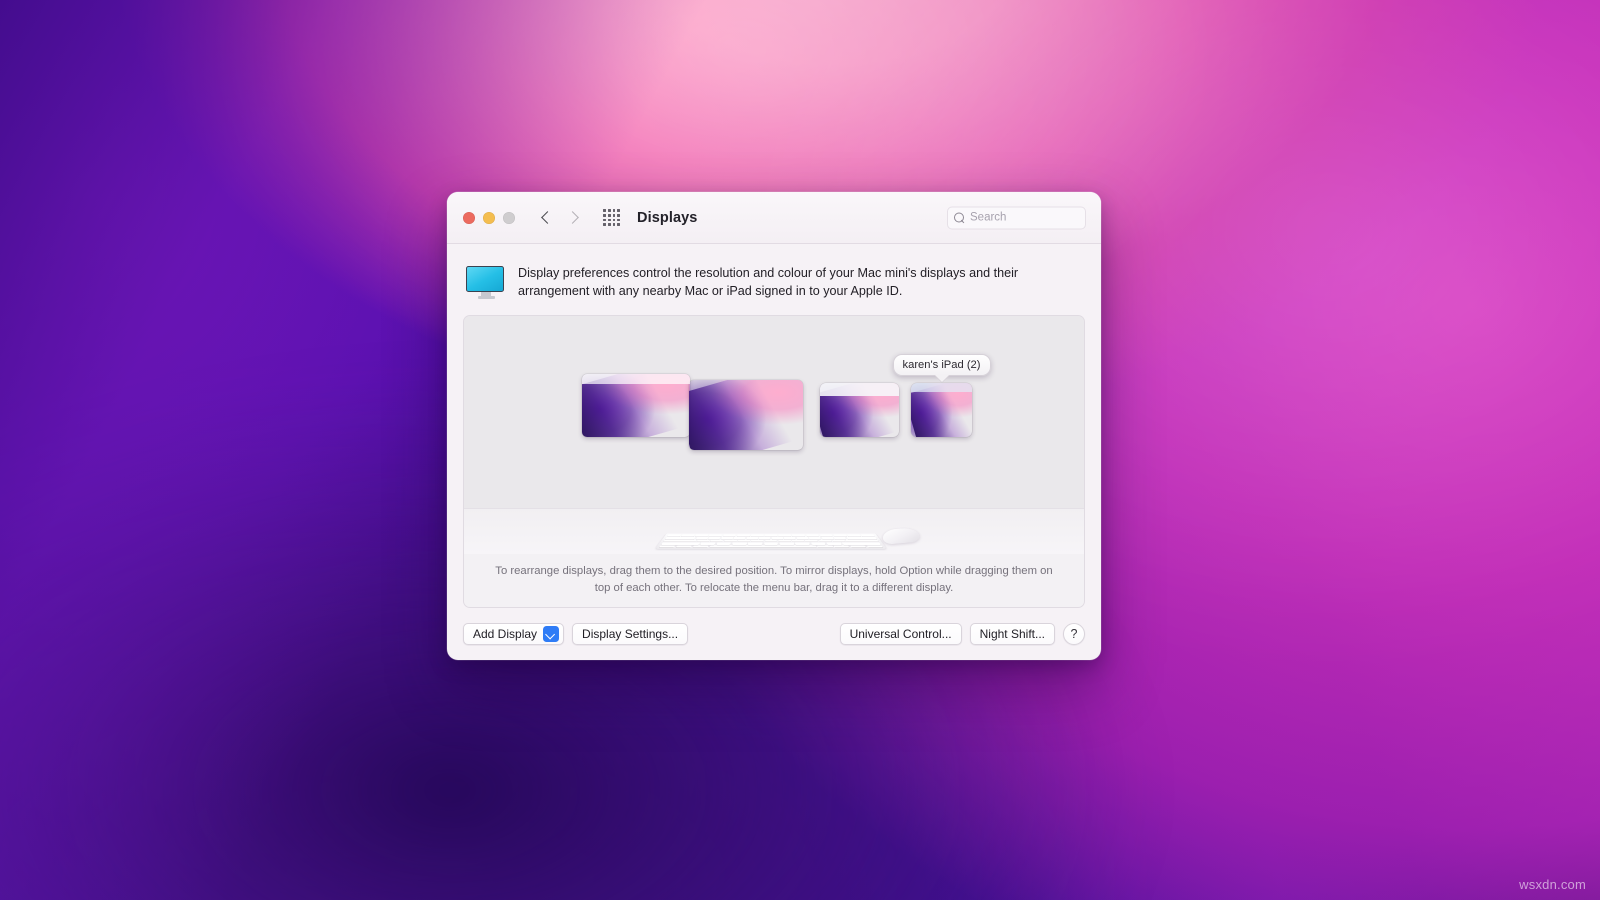  Describe the element at coordinates (505, 634) in the screenshot. I see `add-display-label: Add Display` at that location.